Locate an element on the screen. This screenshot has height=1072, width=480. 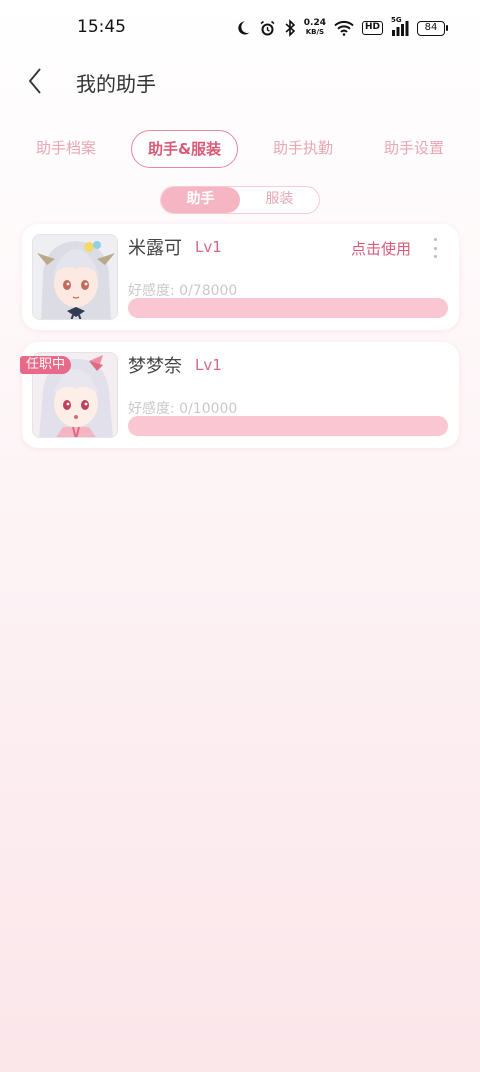
header: 我的助手 is located at coordinates (240, 81).